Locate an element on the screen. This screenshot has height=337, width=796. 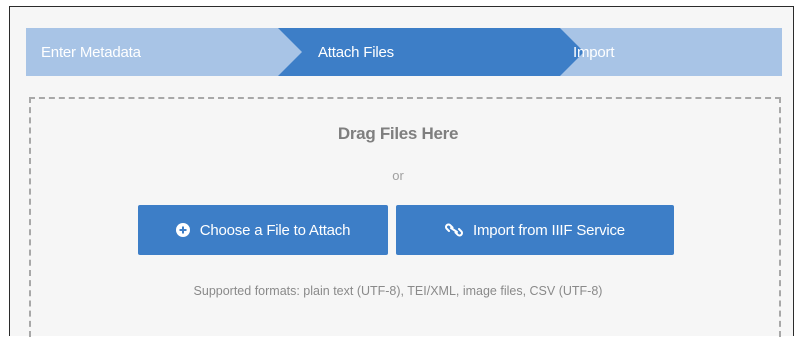
plus-circle-icon is located at coordinates (182, 230).